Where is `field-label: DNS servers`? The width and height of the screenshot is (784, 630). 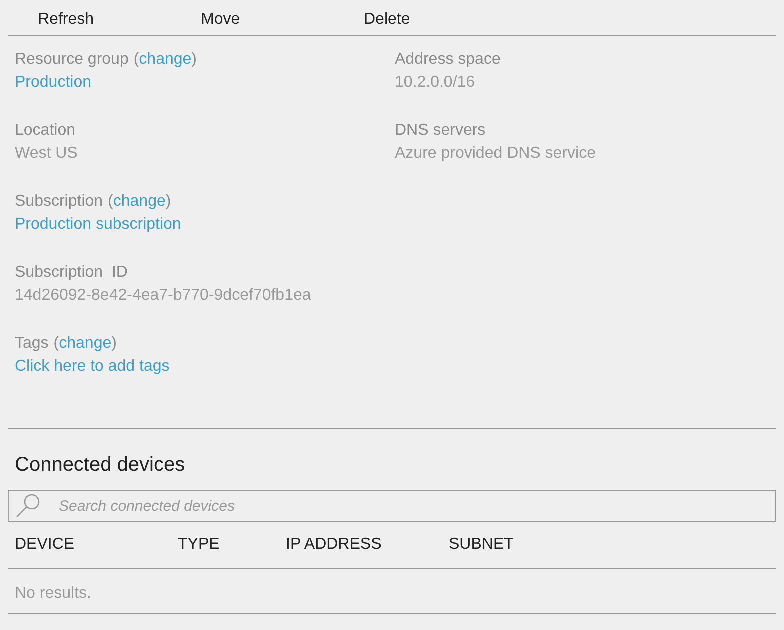 field-label: DNS servers is located at coordinates (440, 131).